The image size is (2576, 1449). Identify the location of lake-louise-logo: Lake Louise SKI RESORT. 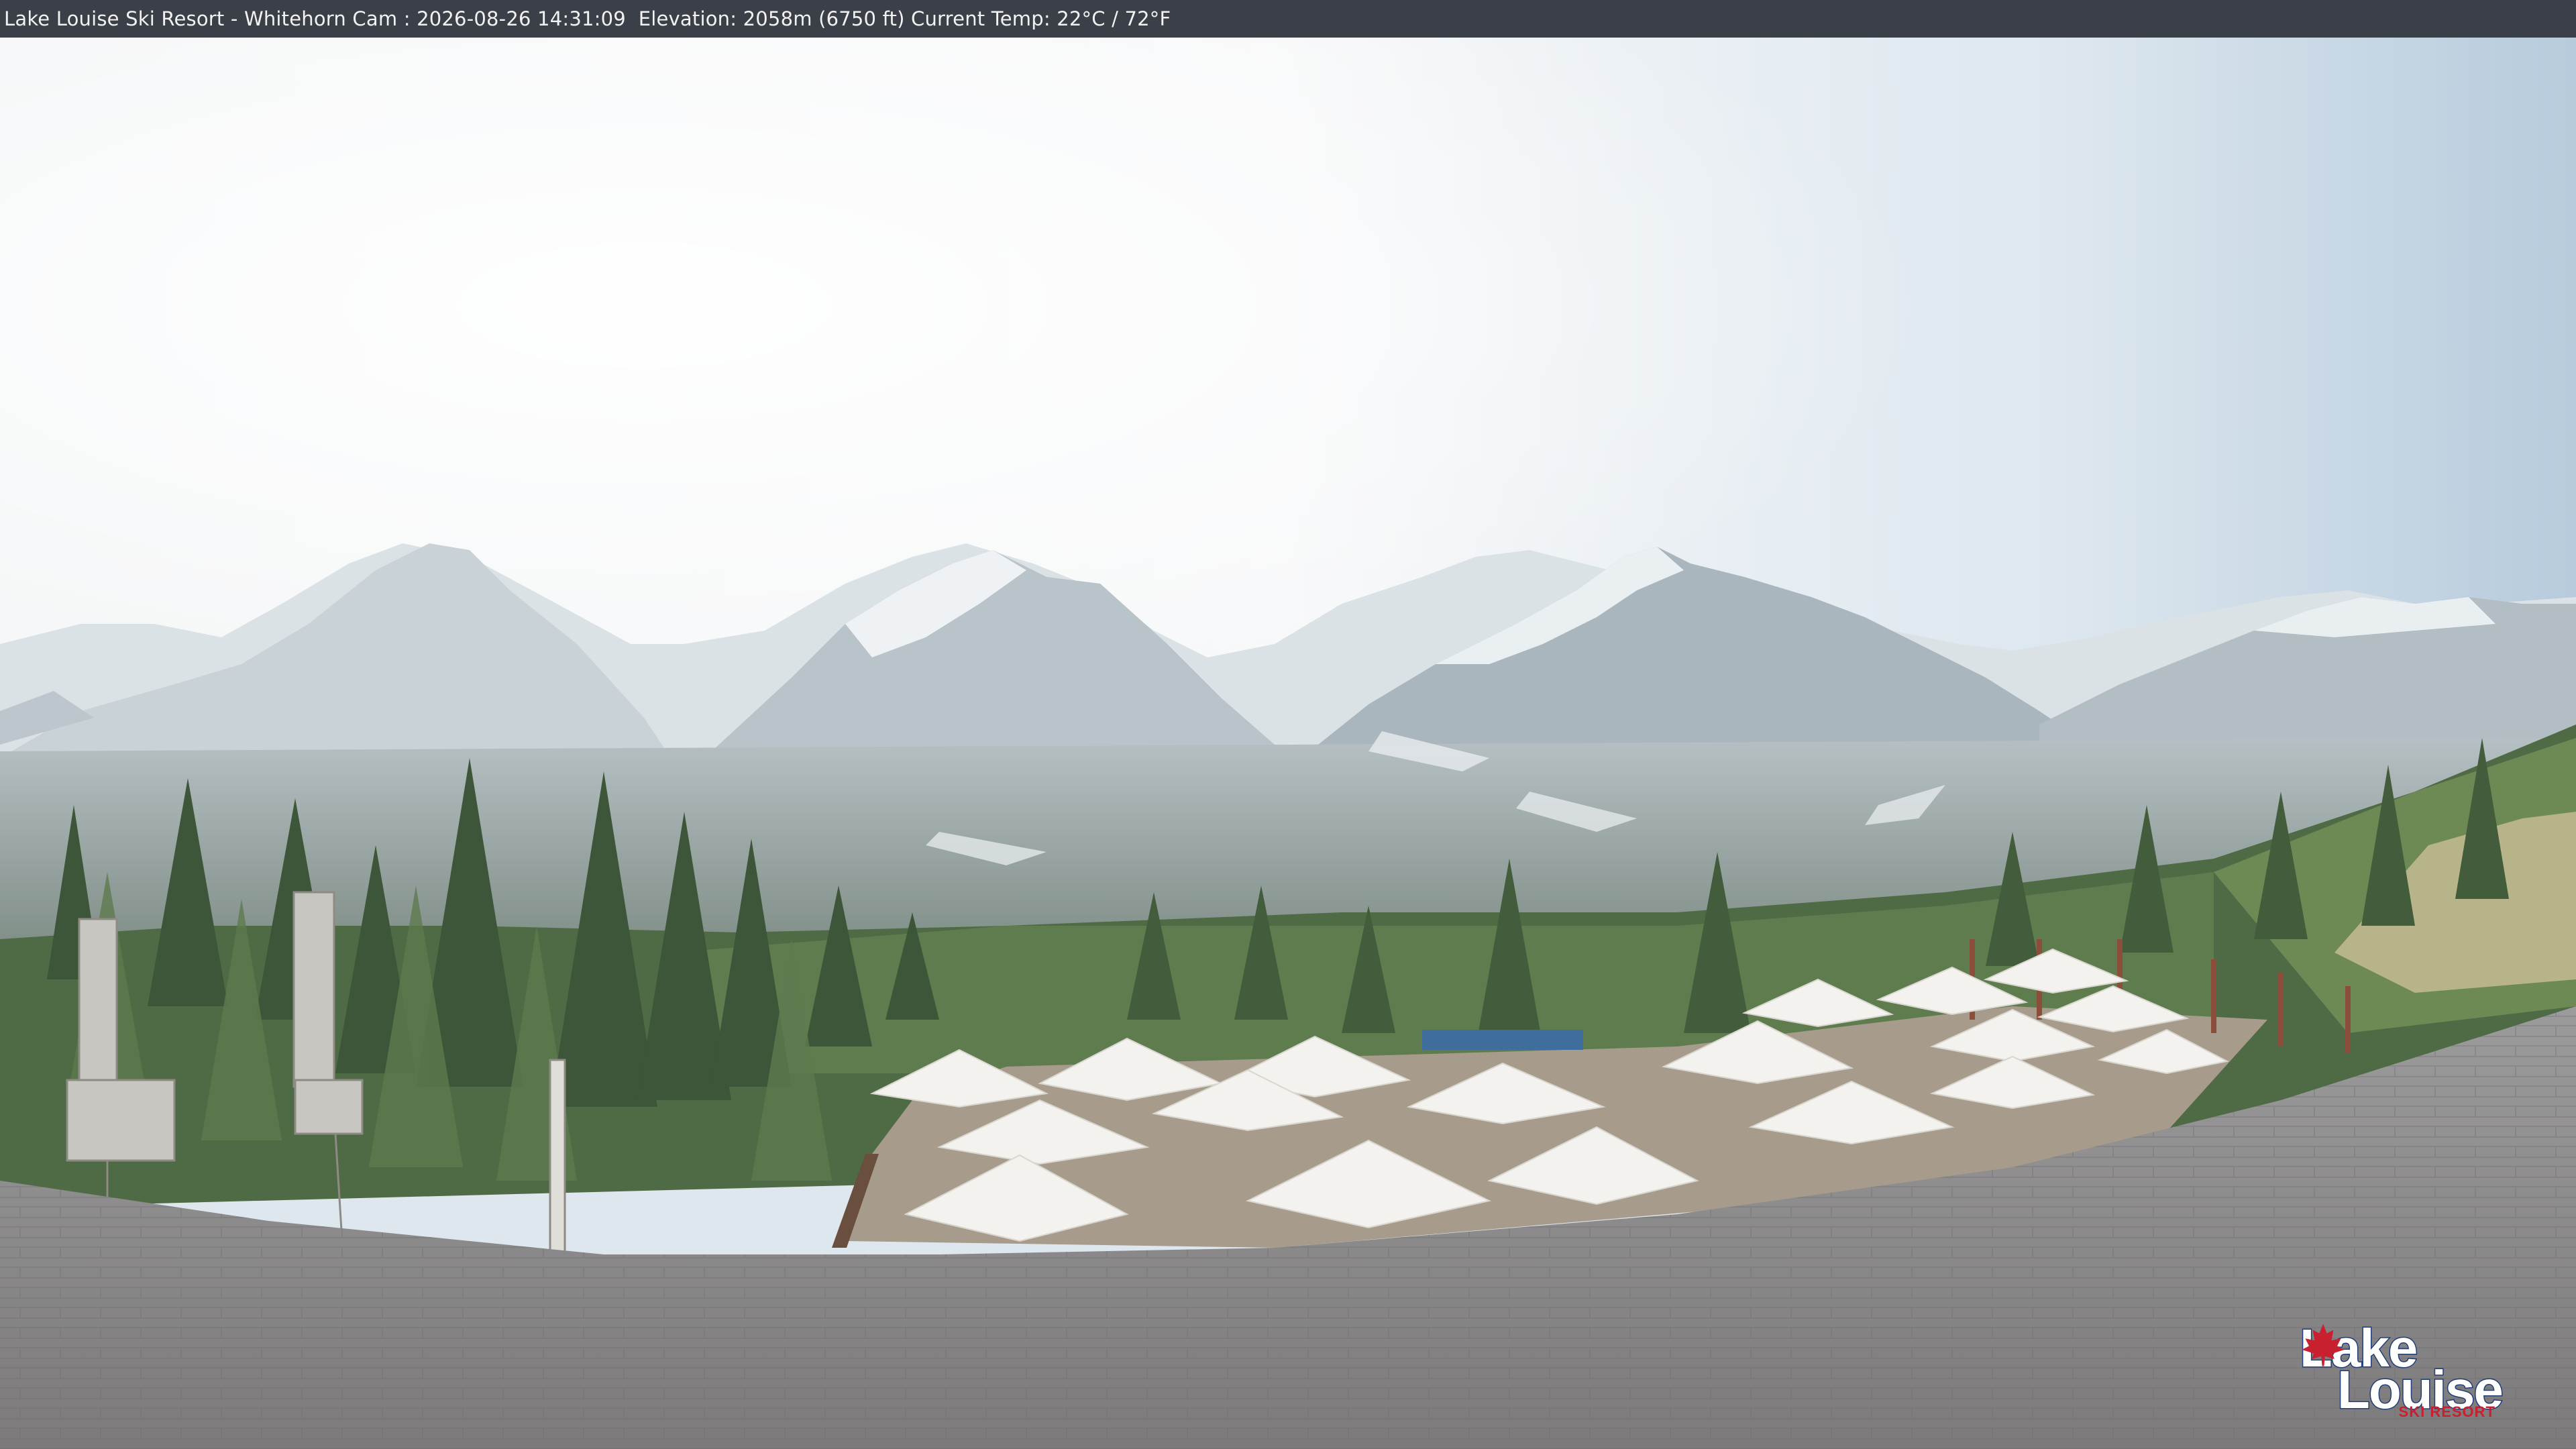
(2401, 1371).